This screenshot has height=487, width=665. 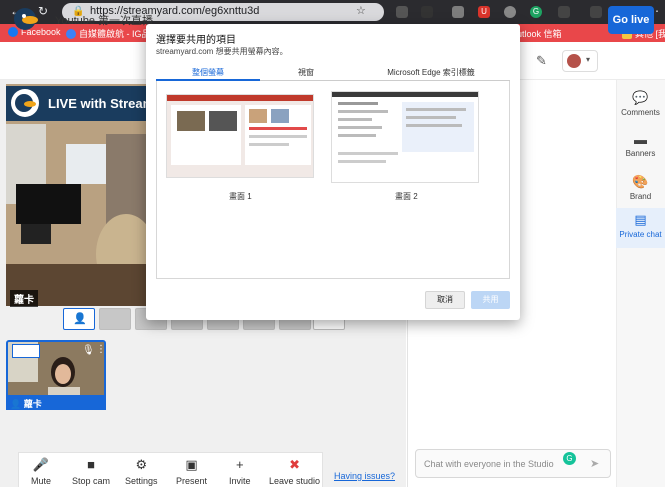 What do you see at coordinates (564, 12) in the screenshot?
I see `extensions-icon` at bounding box center [564, 12].